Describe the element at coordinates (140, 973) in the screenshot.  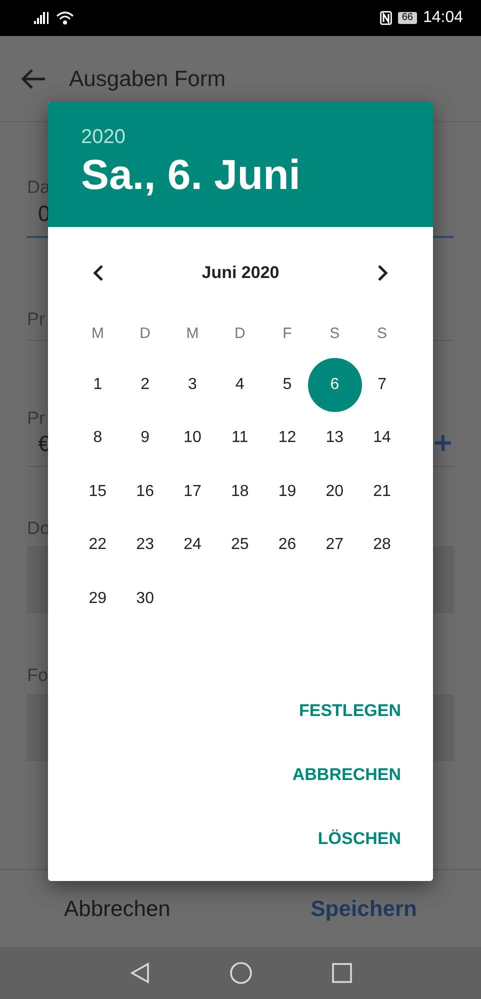
I see `back-icon` at that location.